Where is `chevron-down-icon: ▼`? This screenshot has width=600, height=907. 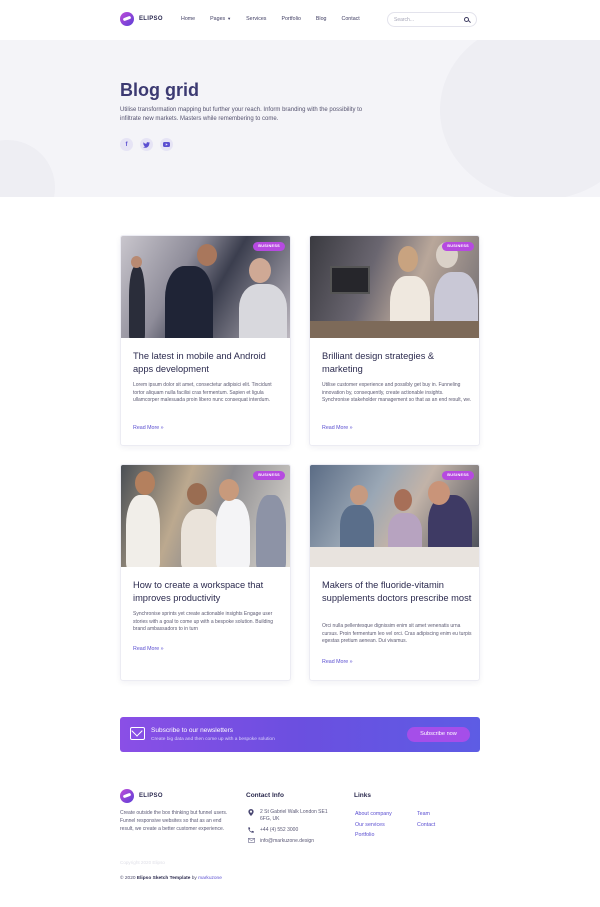
chevron-down-icon: ▼ is located at coordinates (229, 18).